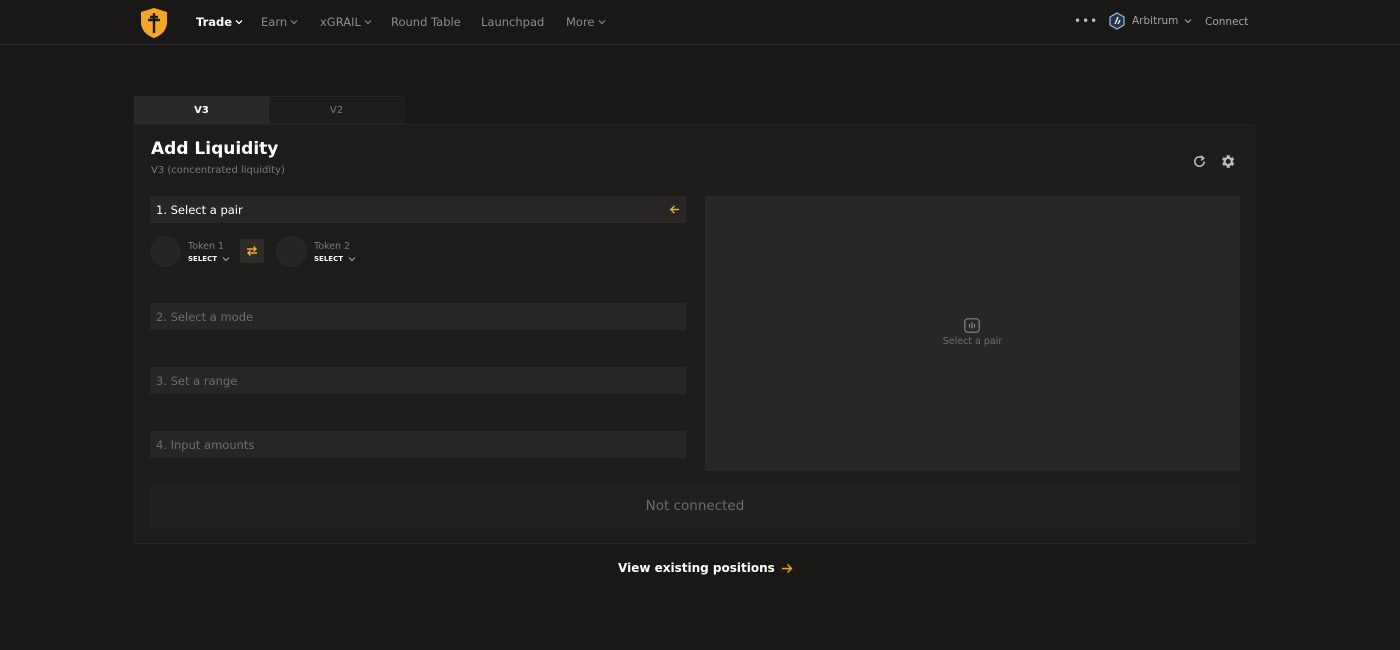  What do you see at coordinates (218, 170) in the screenshot?
I see `page-subtitle: V3 (concentrated liquidity)` at bounding box center [218, 170].